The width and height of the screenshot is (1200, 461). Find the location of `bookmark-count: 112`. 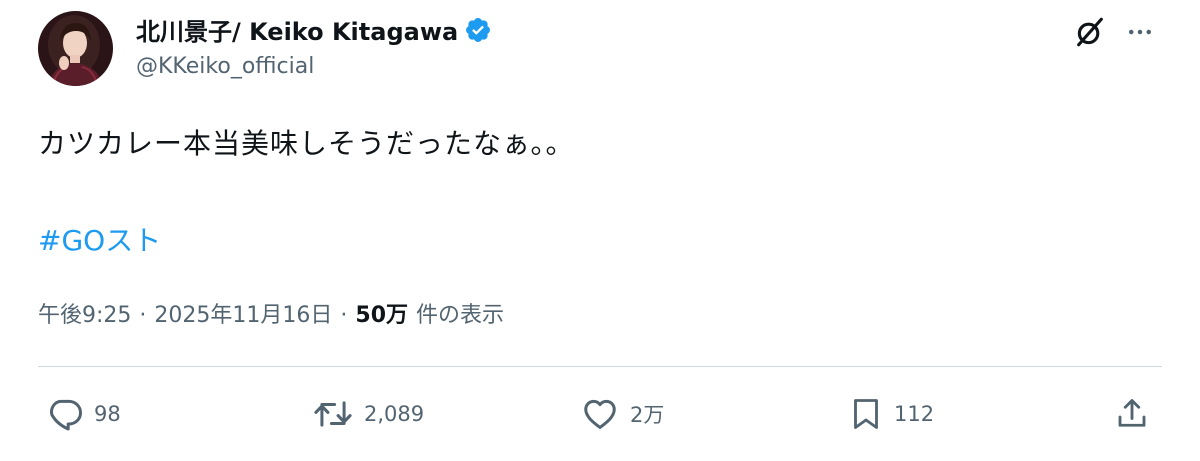

bookmark-count: 112 is located at coordinates (914, 414).